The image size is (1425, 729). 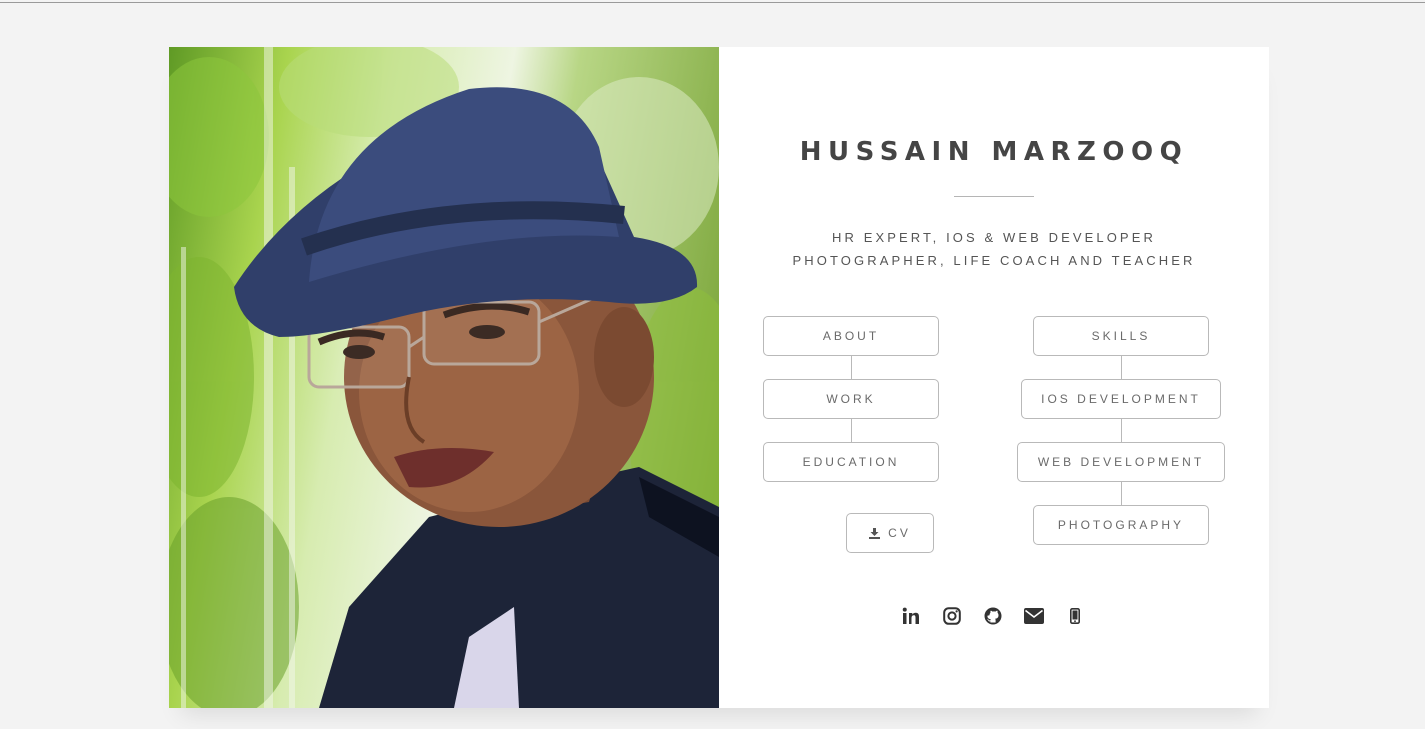 What do you see at coordinates (911, 616) in the screenshot?
I see `linkedin-icon` at bounding box center [911, 616].